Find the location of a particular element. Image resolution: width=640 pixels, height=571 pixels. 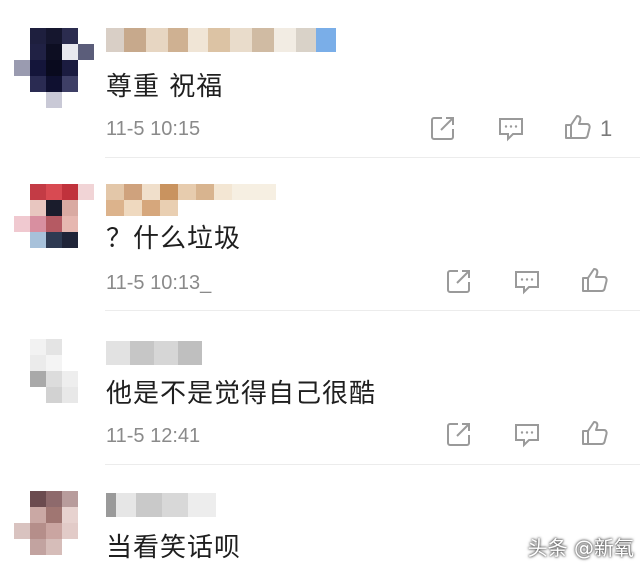

comment-text: 他是不是觉得自己很酷 is located at coordinates (241, 394).